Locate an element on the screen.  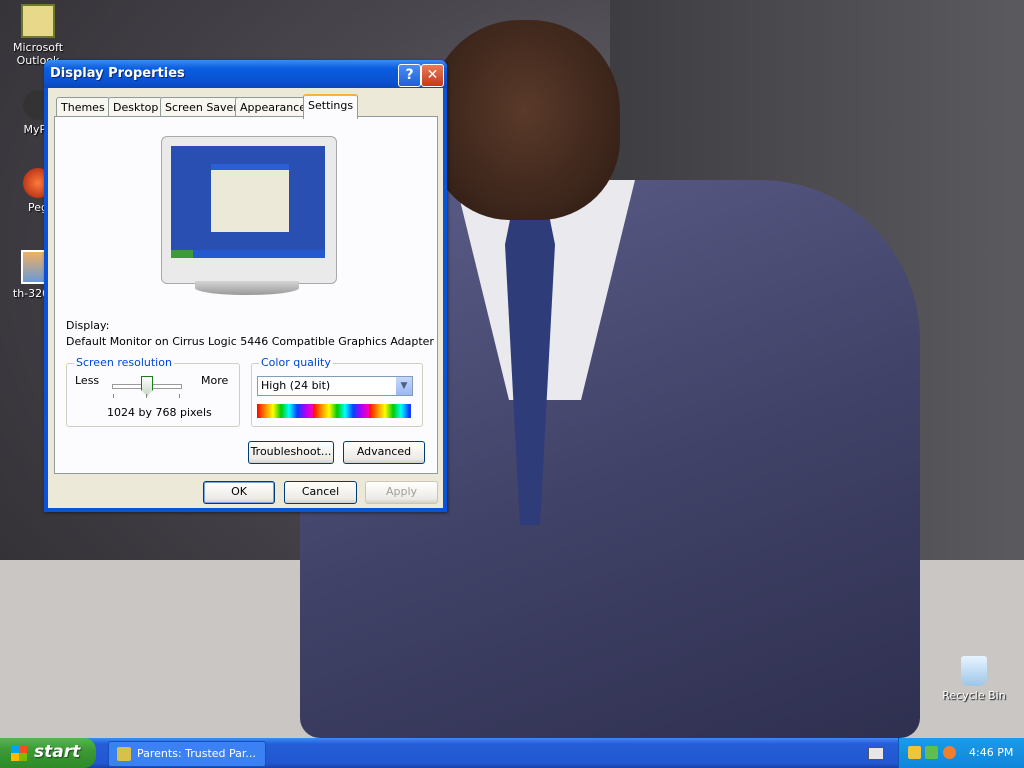
window-title: Display Properties is located at coordinates (117, 73).